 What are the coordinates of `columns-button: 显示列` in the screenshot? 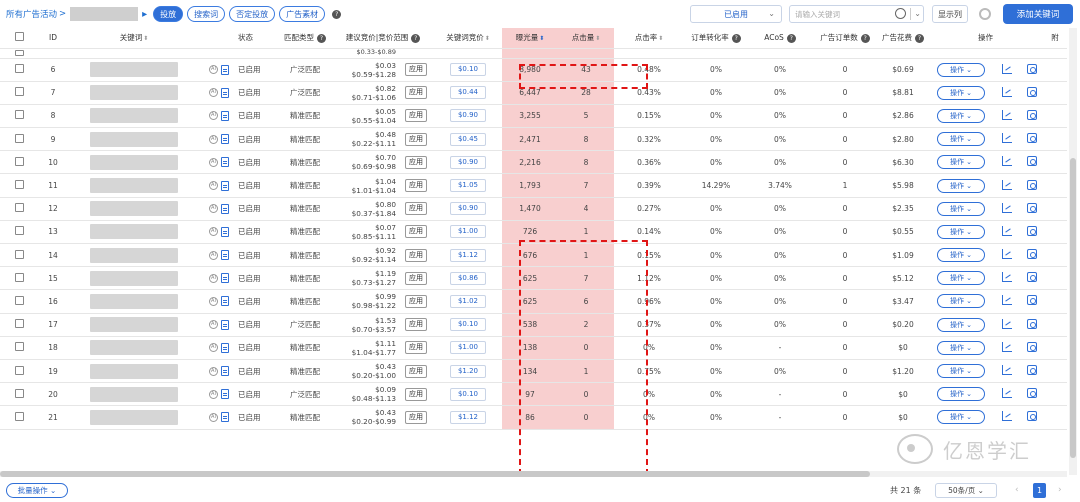 It's located at (950, 14).